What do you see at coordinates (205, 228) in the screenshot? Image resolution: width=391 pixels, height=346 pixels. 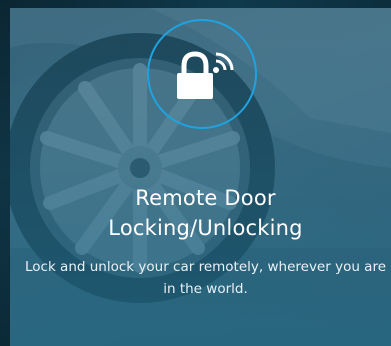 I see `feature-title-line2: Locking/Unlocking` at bounding box center [205, 228].